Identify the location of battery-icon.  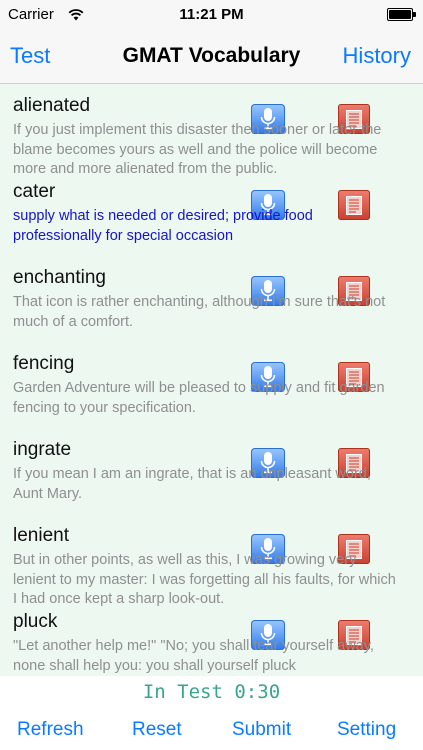
(401, 14).